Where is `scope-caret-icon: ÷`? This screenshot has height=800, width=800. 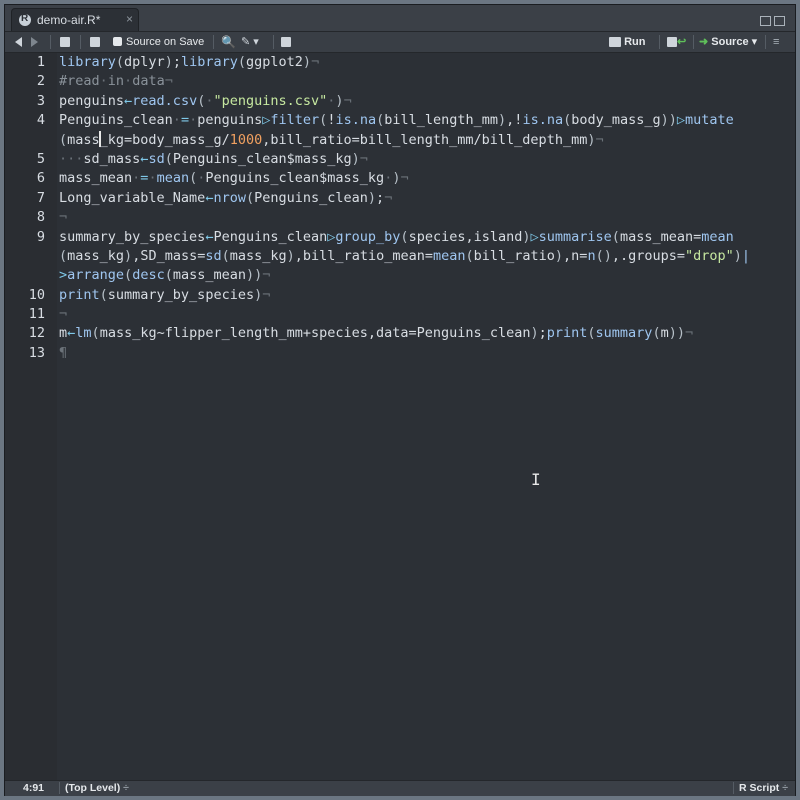
scope-caret-icon: ÷ is located at coordinates (126, 788).